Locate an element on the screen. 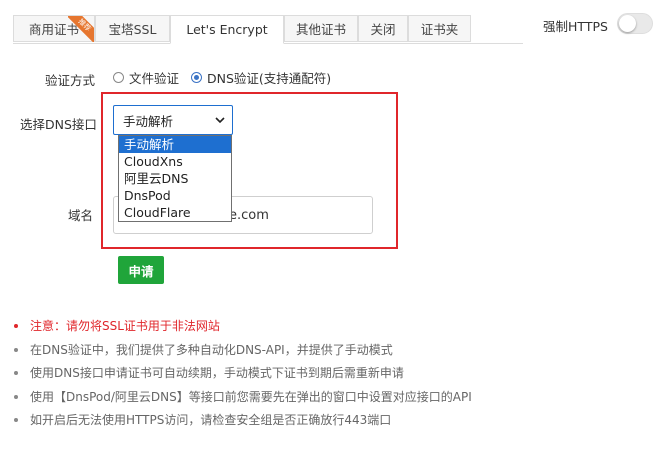  dns-option-aliyun: 阿里云DNS is located at coordinates (175, 178).